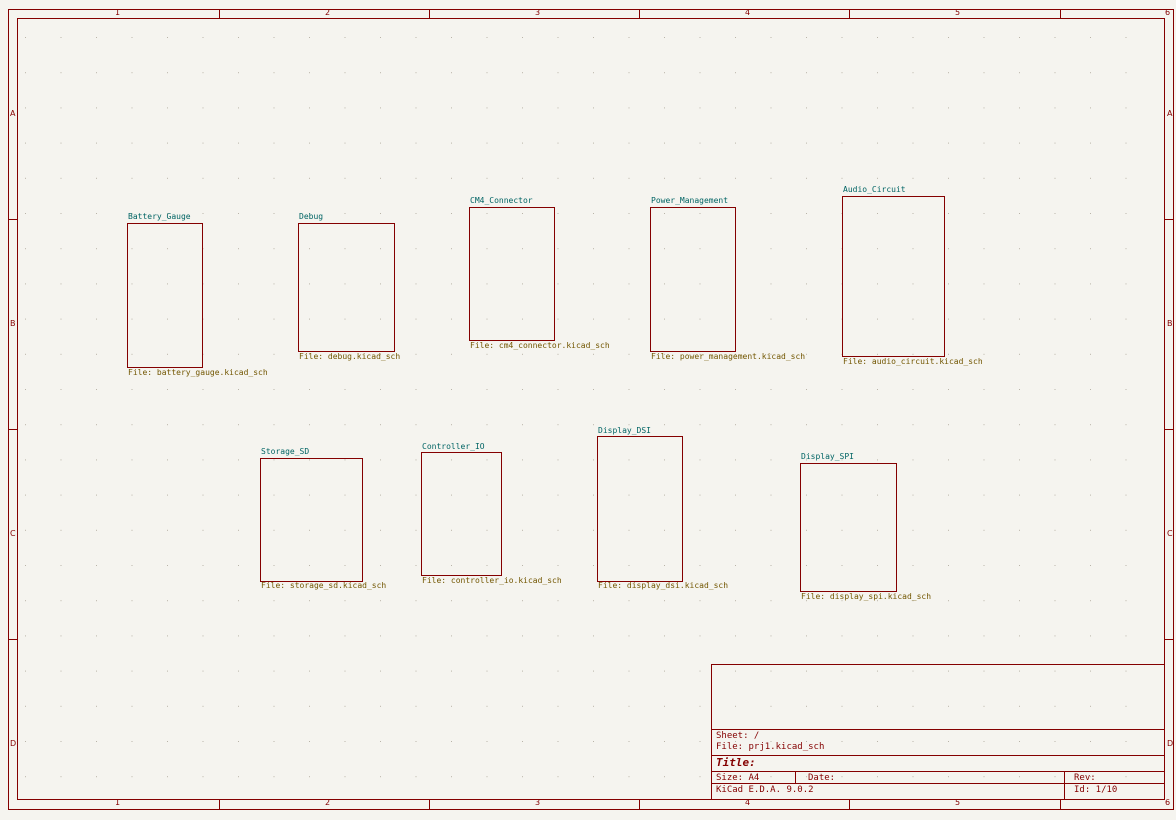 Image resolution: width=1176 pixels, height=820 pixels. What do you see at coordinates (461, 514) in the screenshot?
I see `sheet-controller-io` at bounding box center [461, 514].